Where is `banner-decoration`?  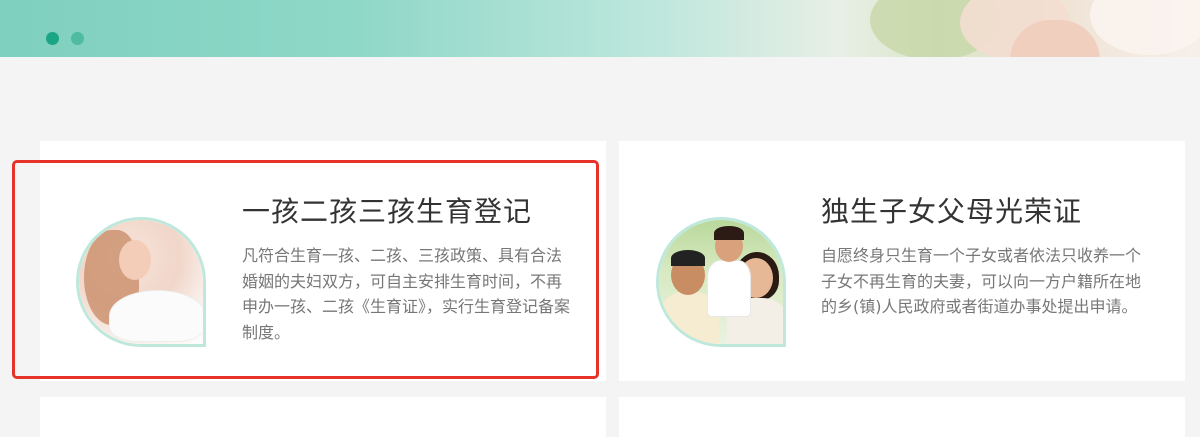 banner-decoration is located at coordinates (1145, 27).